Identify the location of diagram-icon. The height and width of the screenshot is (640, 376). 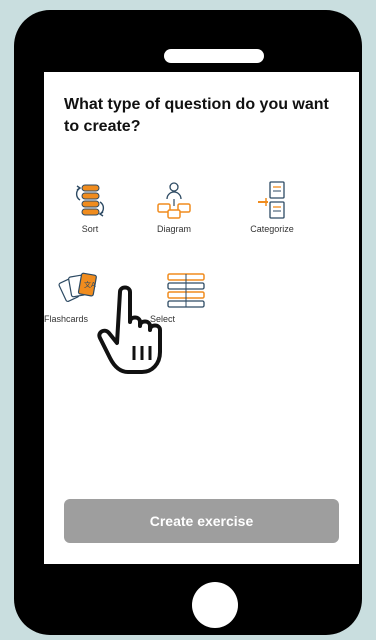
(174, 200).